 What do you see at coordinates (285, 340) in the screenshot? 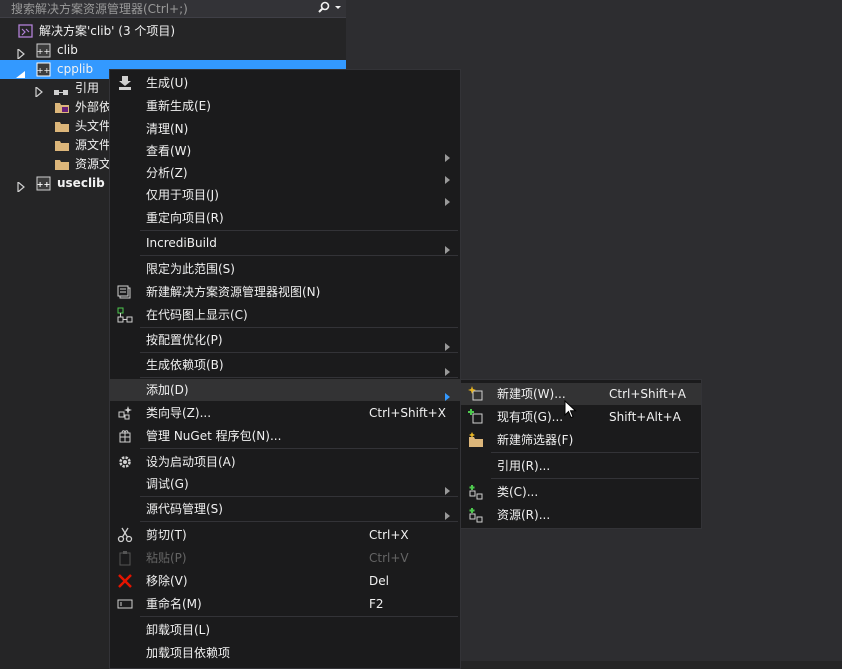
I see `menu-item-pgo: 按配置优化(P)` at bounding box center [285, 340].